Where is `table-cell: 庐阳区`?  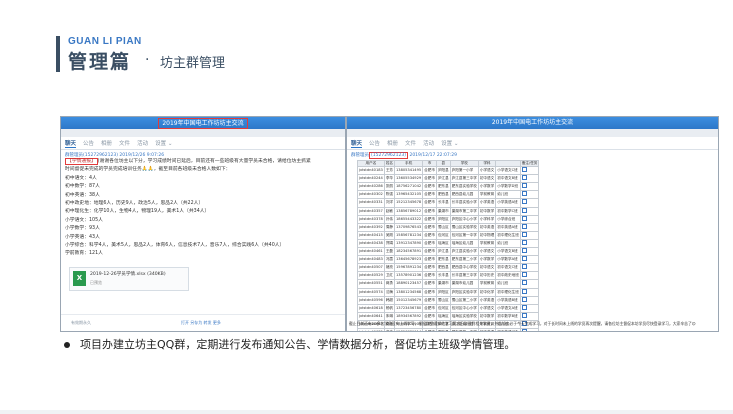 table-cell: 庐阳区 is located at coordinates (443, 219).